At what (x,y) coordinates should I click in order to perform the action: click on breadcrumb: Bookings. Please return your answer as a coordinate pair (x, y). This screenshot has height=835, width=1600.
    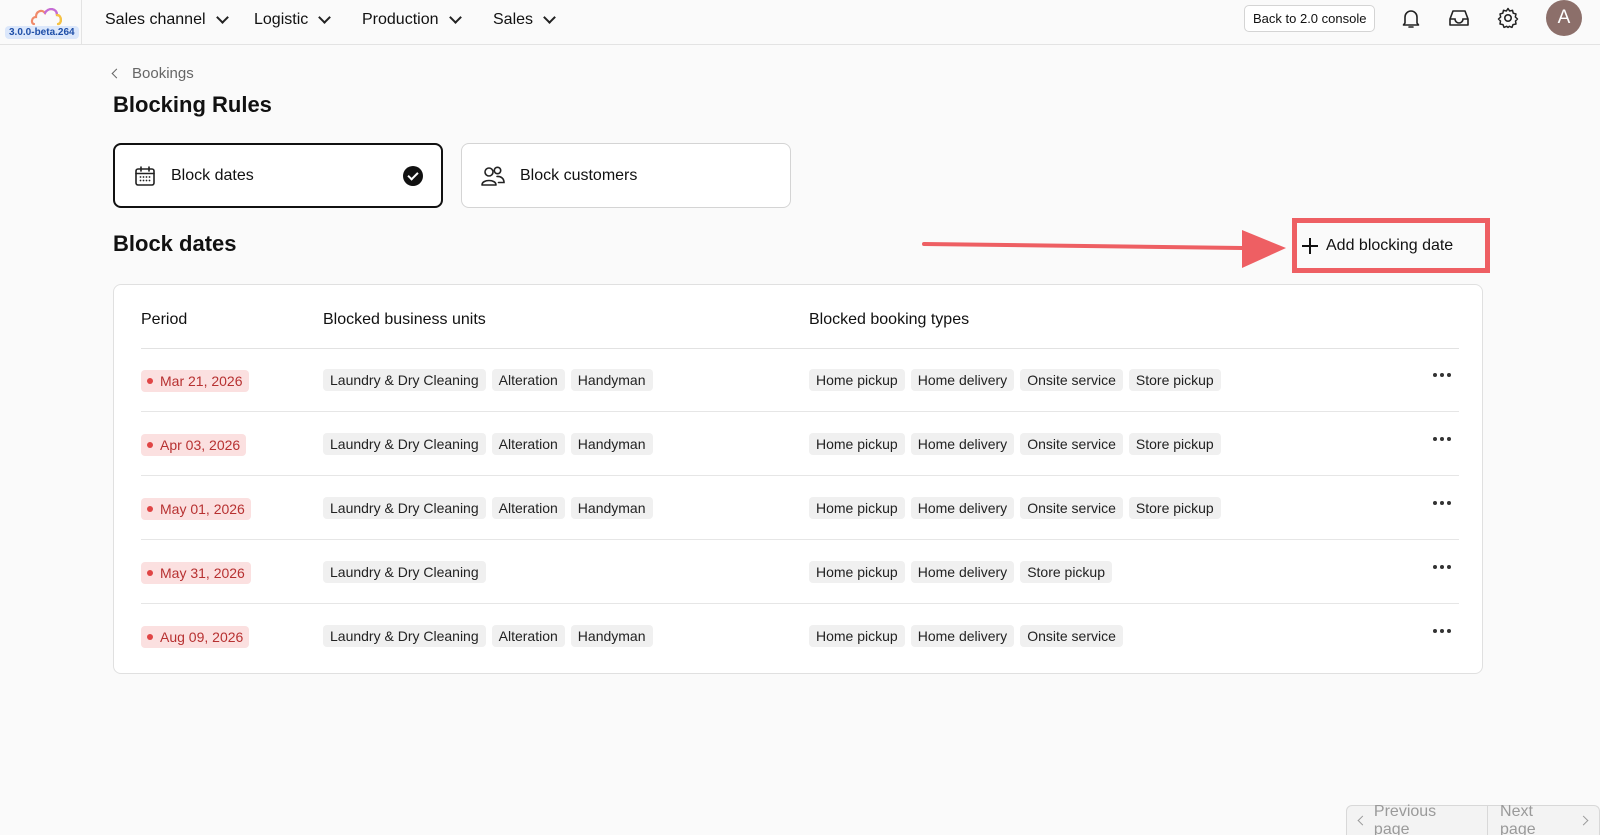
    Looking at the image, I should click on (152, 73).